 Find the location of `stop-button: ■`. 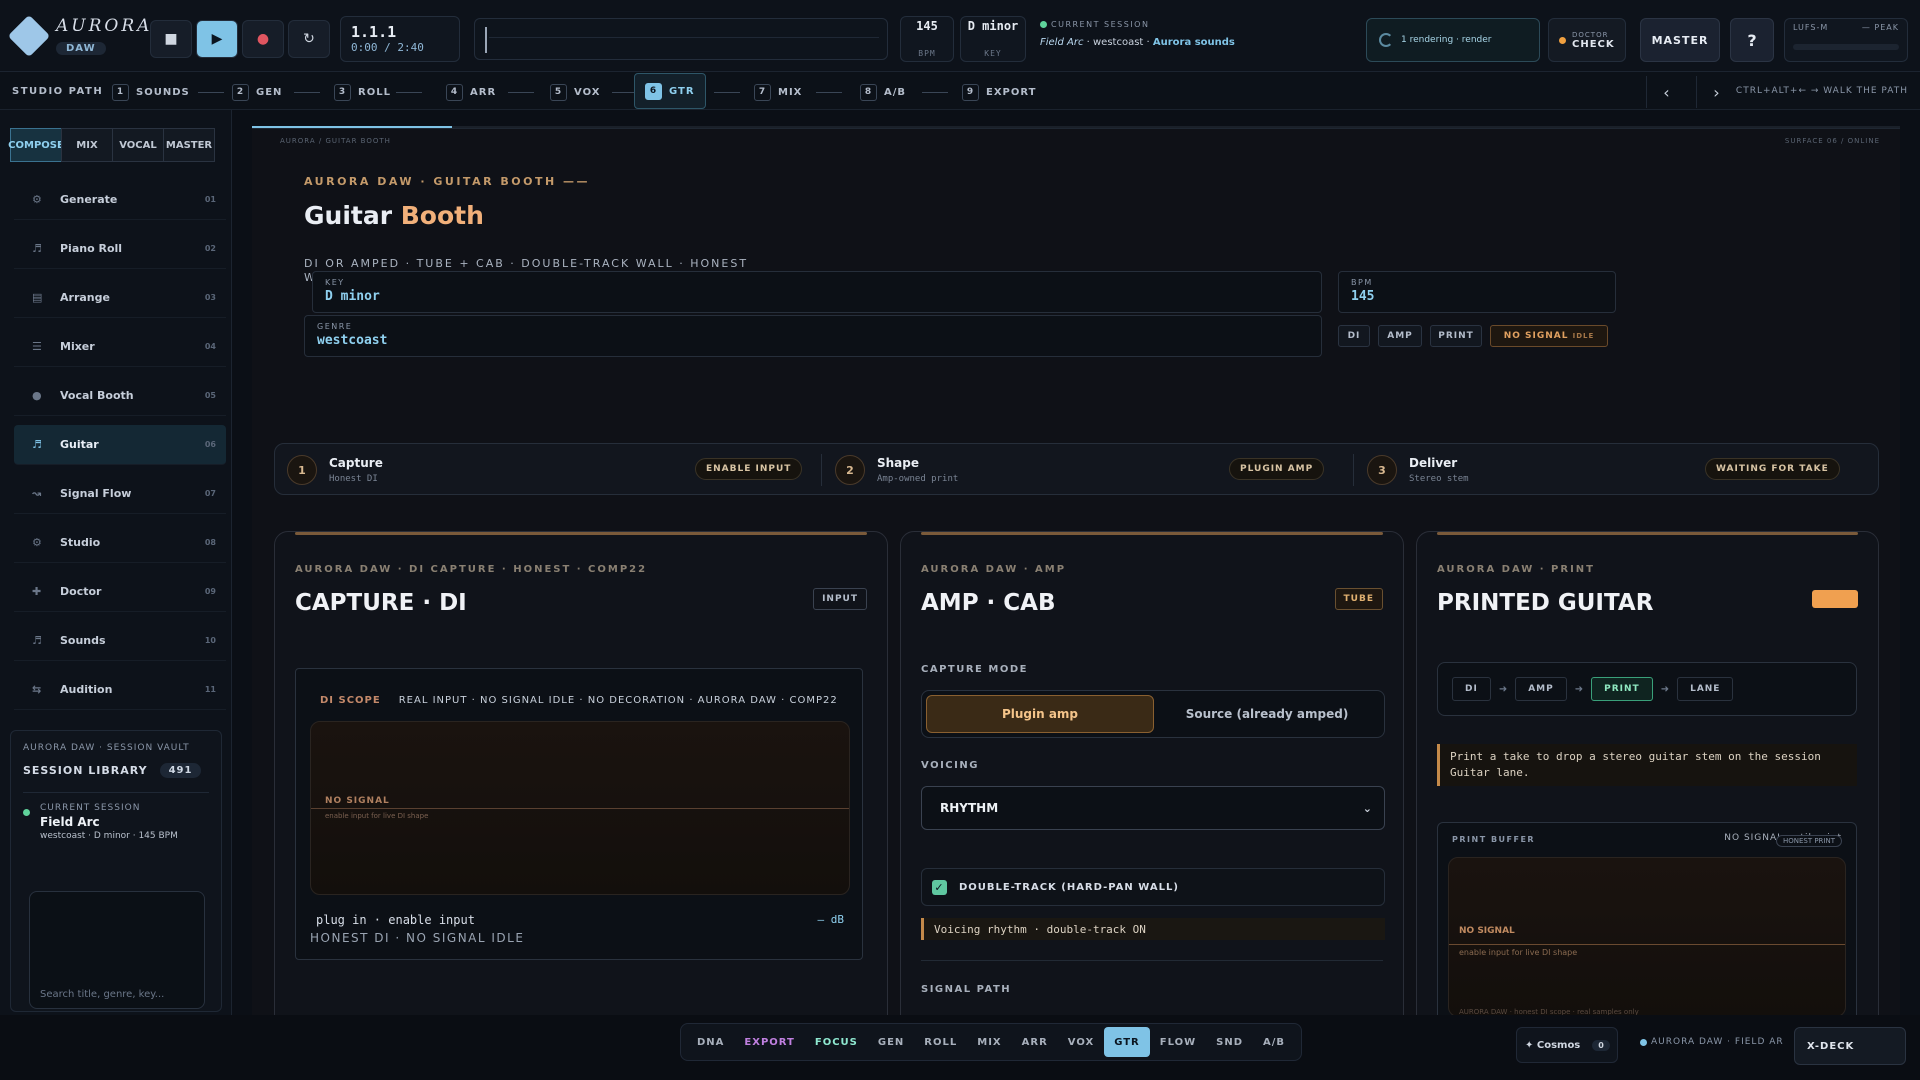

stop-button: ■ is located at coordinates (171, 39).